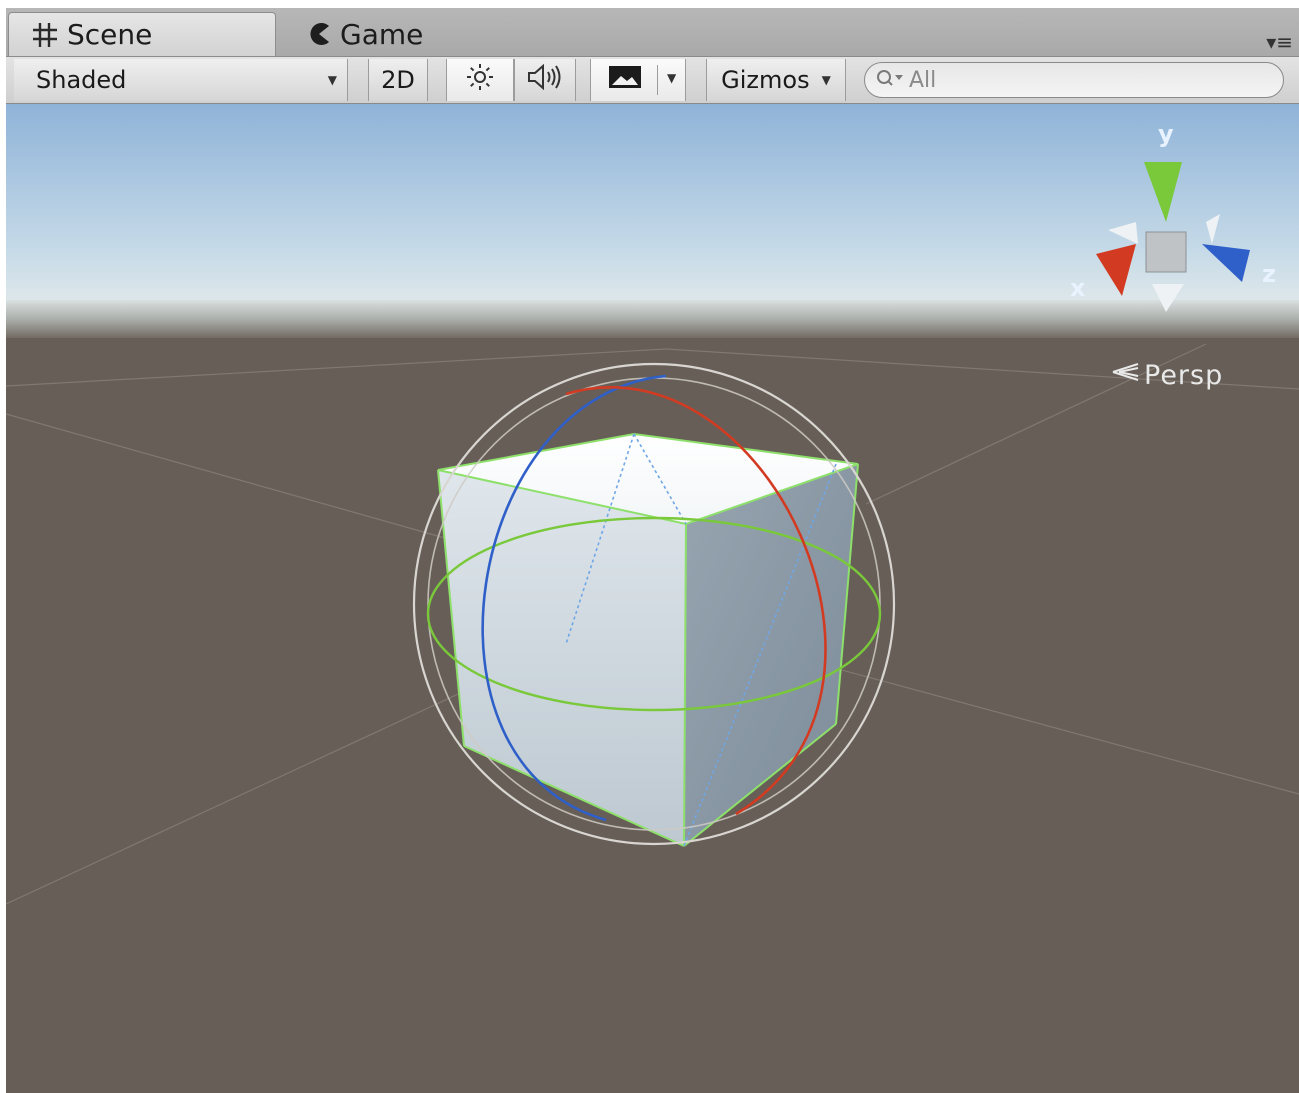  I want to click on panel-menu-icon: ▾≡, so click(1279, 42).